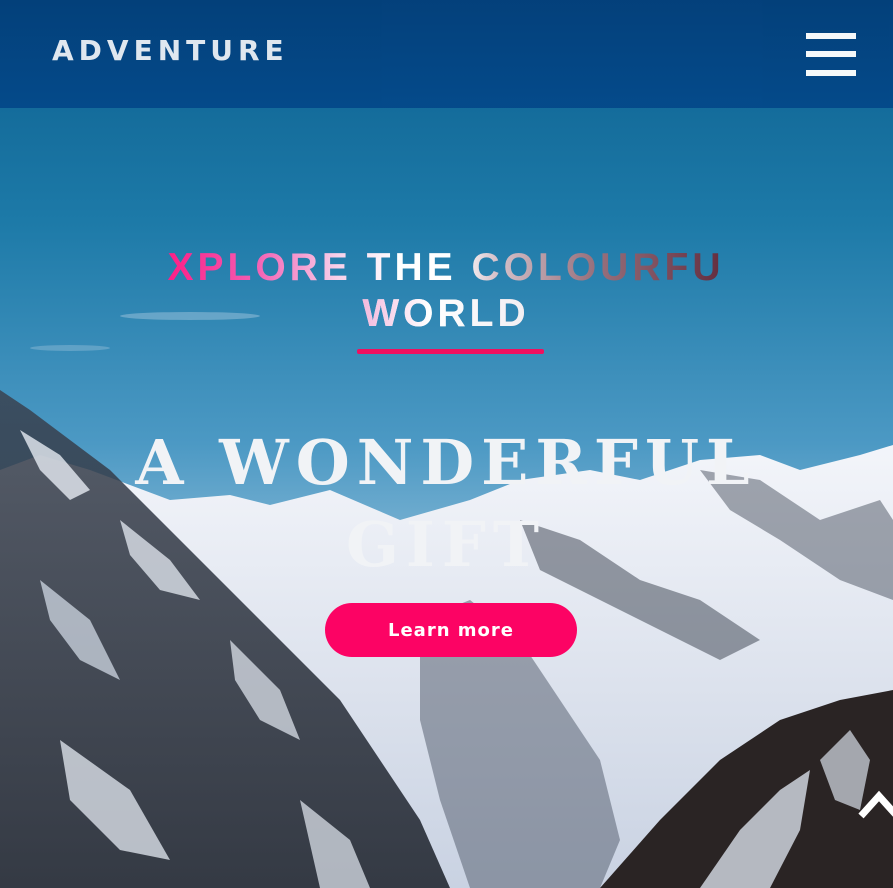 The image size is (893, 888). What do you see at coordinates (170, 51) in the screenshot?
I see `site-logo: ADVENTURE` at bounding box center [170, 51].